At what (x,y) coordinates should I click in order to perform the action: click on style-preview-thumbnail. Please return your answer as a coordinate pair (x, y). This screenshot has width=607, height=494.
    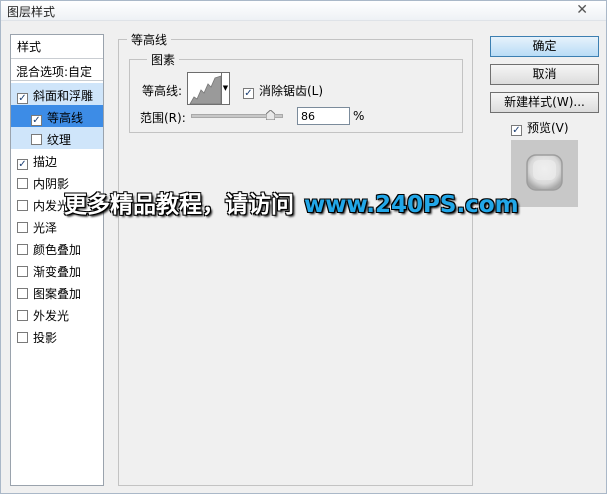
    Looking at the image, I should click on (544, 173).